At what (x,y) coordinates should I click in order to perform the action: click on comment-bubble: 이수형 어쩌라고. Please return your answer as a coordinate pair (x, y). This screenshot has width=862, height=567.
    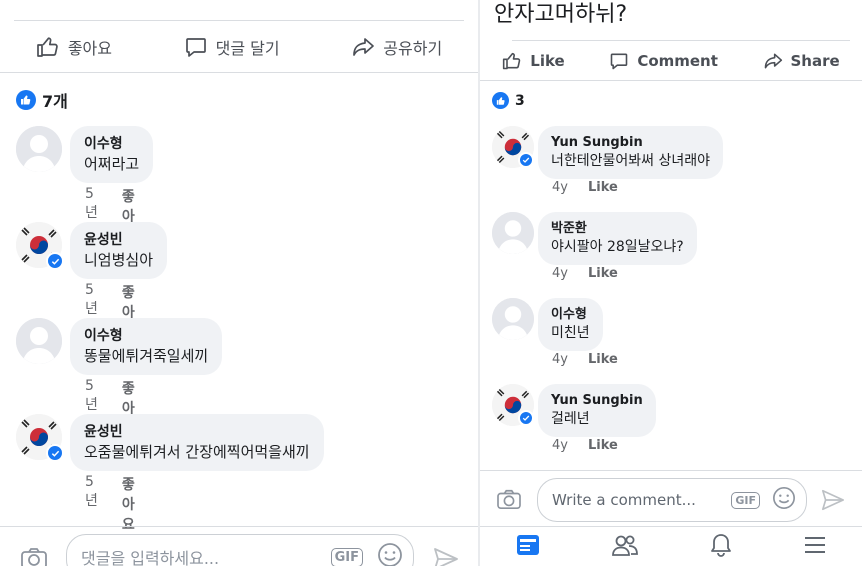
    Looking at the image, I should click on (112, 154).